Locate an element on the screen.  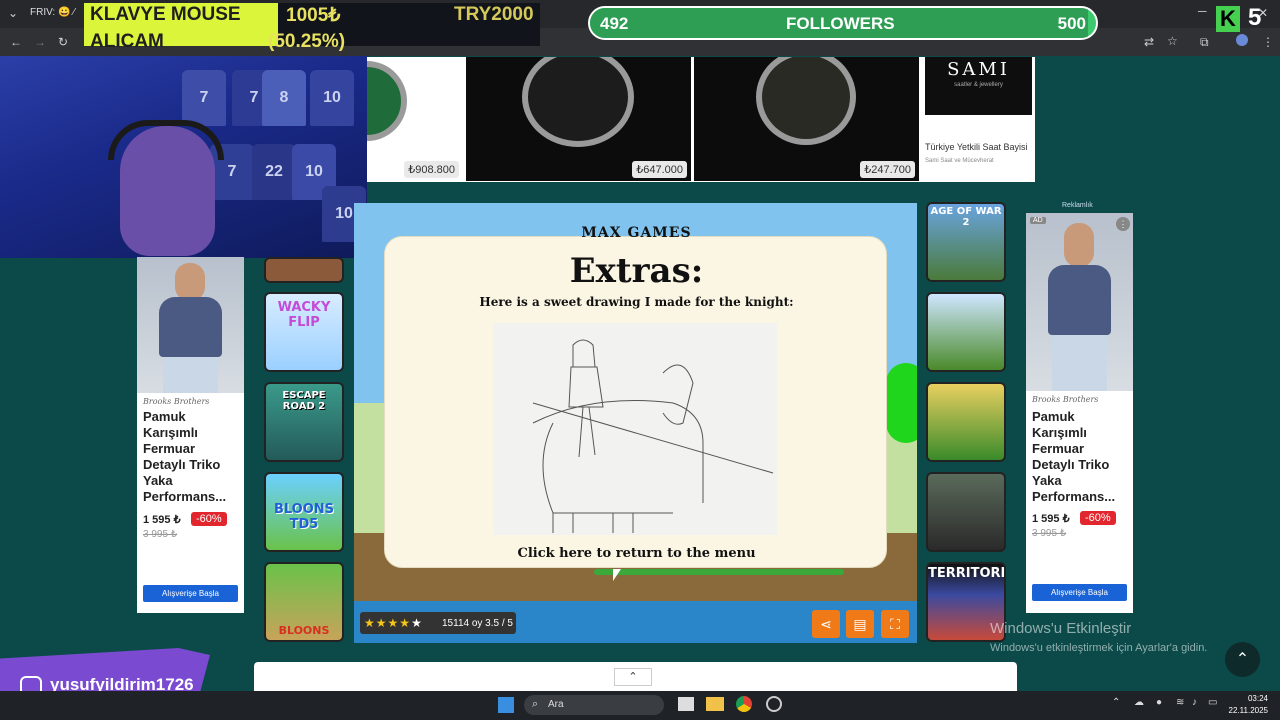
rating-stars: ★★★★★ is located at coordinates (393, 623).